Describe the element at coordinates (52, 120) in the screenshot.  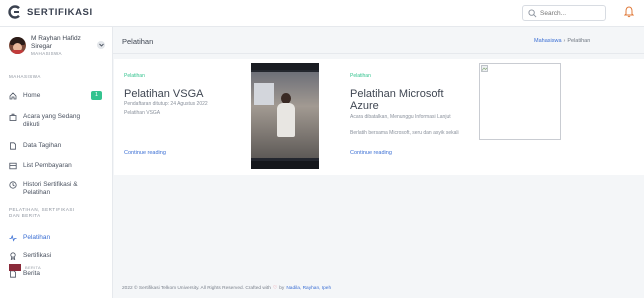
I see `sidebar-item-label: Acara yang Sedang diikuti` at that location.